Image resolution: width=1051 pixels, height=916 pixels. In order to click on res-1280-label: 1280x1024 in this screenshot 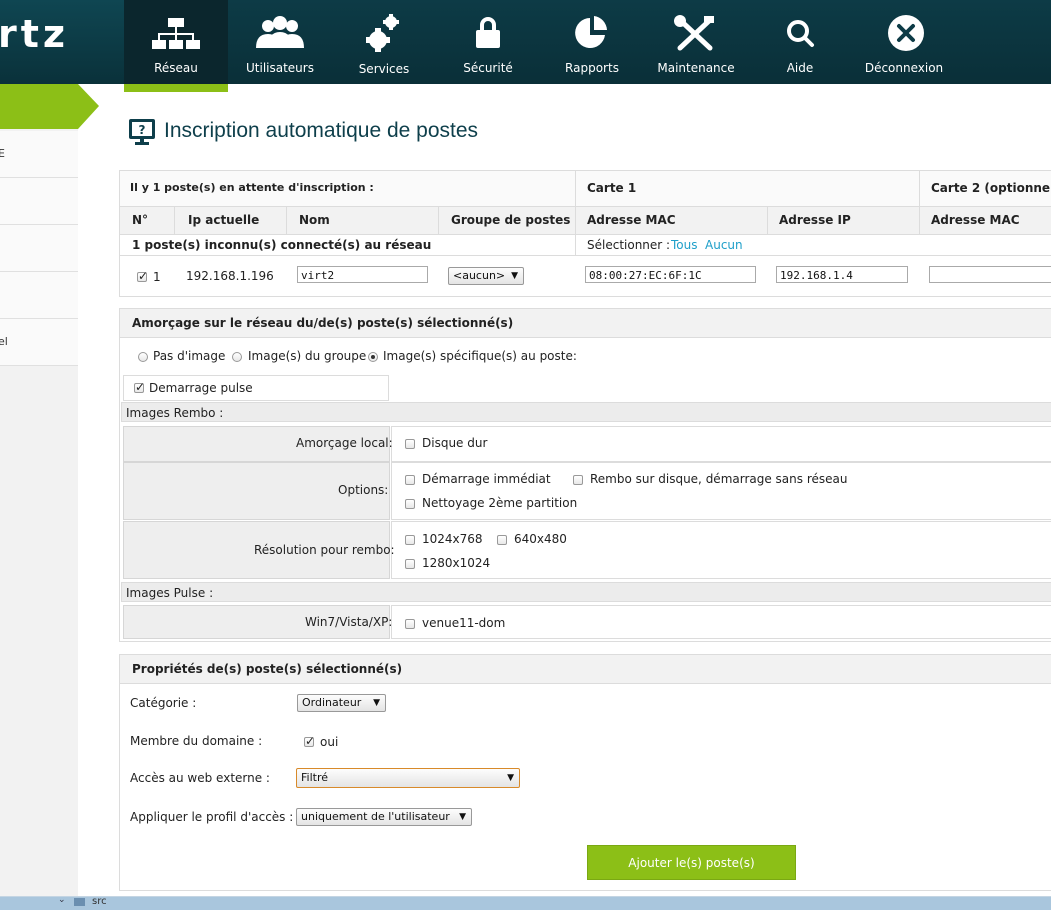, I will do `click(456, 563)`.